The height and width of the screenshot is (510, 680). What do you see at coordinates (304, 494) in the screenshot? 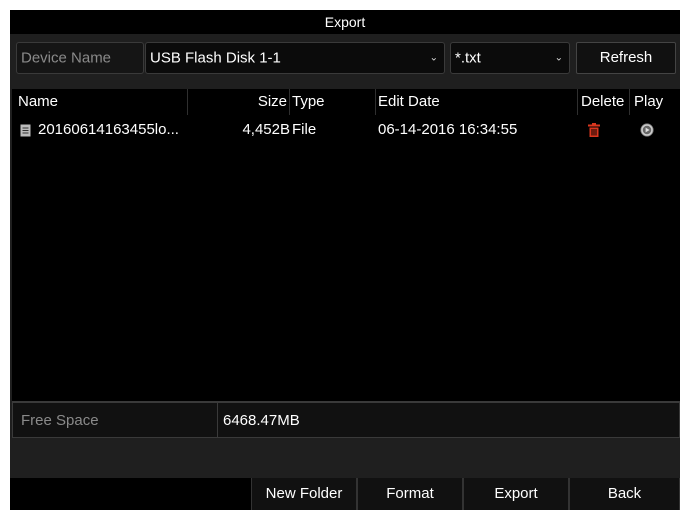
I see `new-folder-button: New Folder` at bounding box center [304, 494].